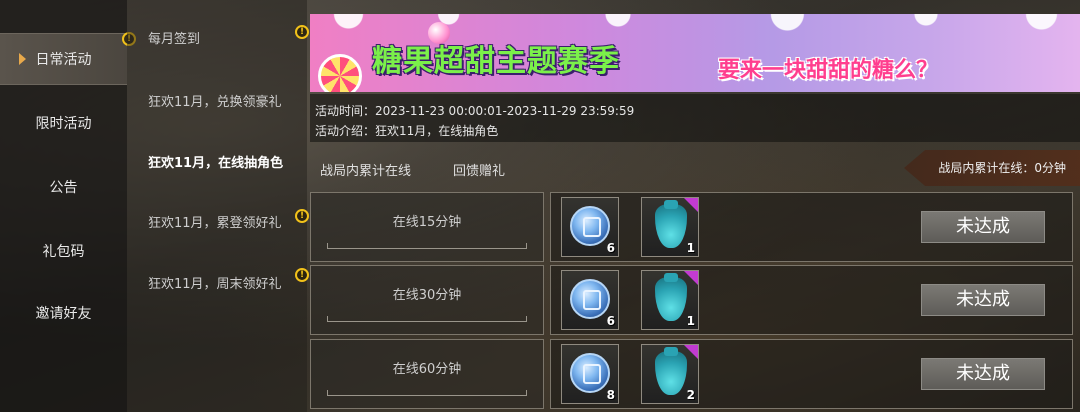 The width and height of the screenshot is (1080, 412). Describe the element at coordinates (992, 168) in the screenshot. I see `online-time-badge: 战局内累计在线：0分钟` at that location.